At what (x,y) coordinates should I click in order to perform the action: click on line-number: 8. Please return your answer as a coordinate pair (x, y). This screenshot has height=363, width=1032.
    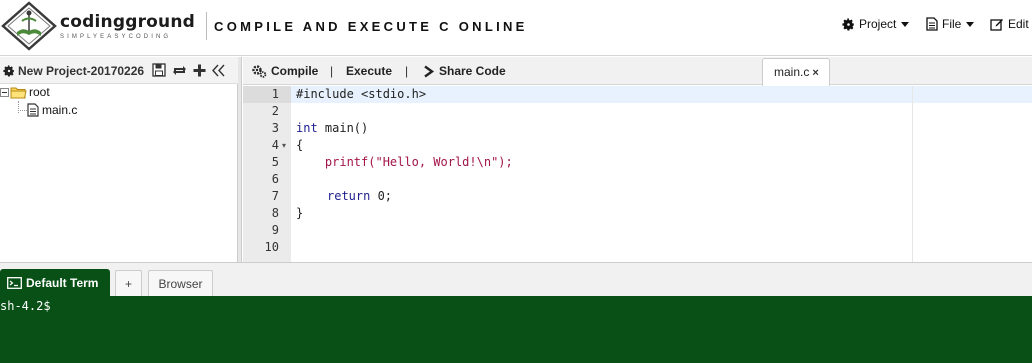
    Looking at the image, I should click on (275, 213).